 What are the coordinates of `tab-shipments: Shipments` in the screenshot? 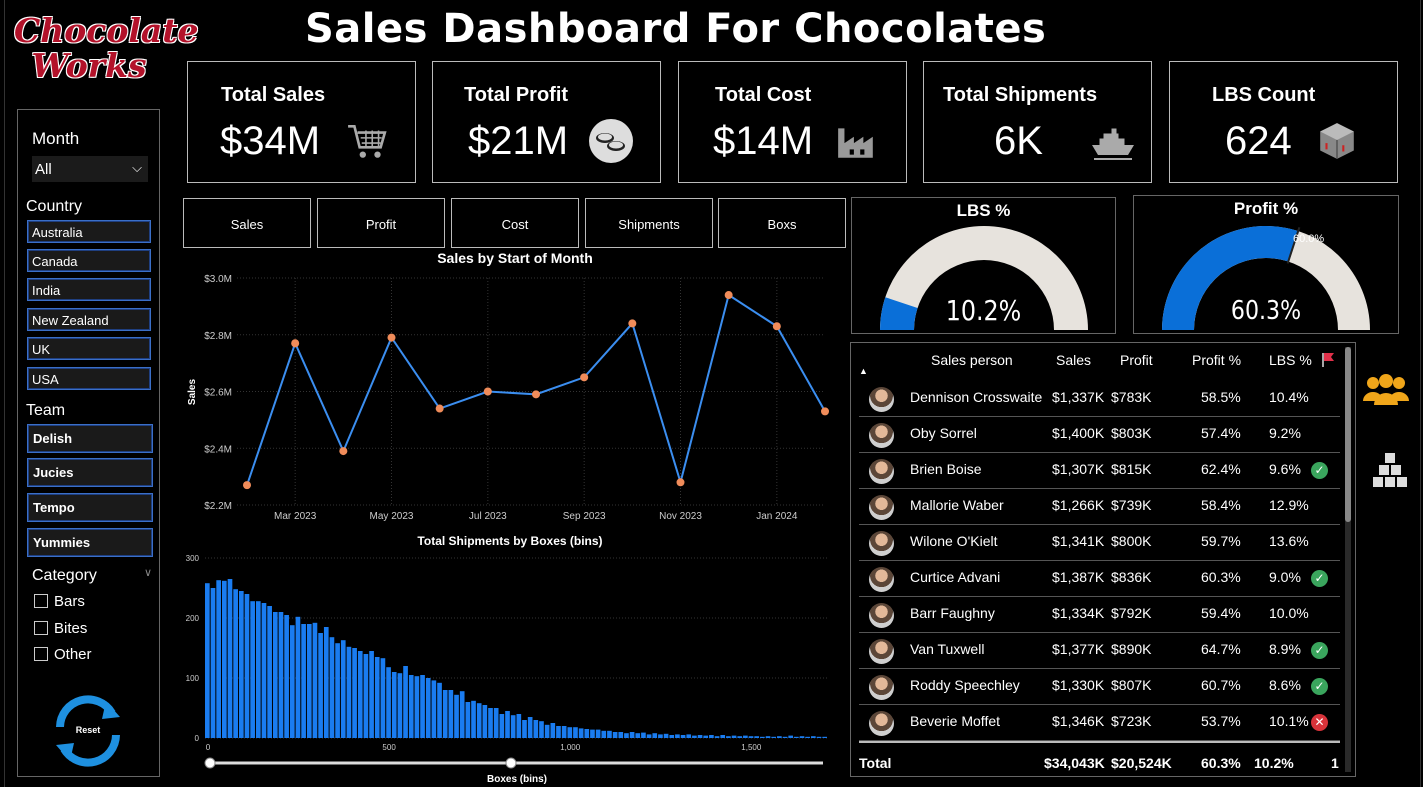 It's located at (649, 223).